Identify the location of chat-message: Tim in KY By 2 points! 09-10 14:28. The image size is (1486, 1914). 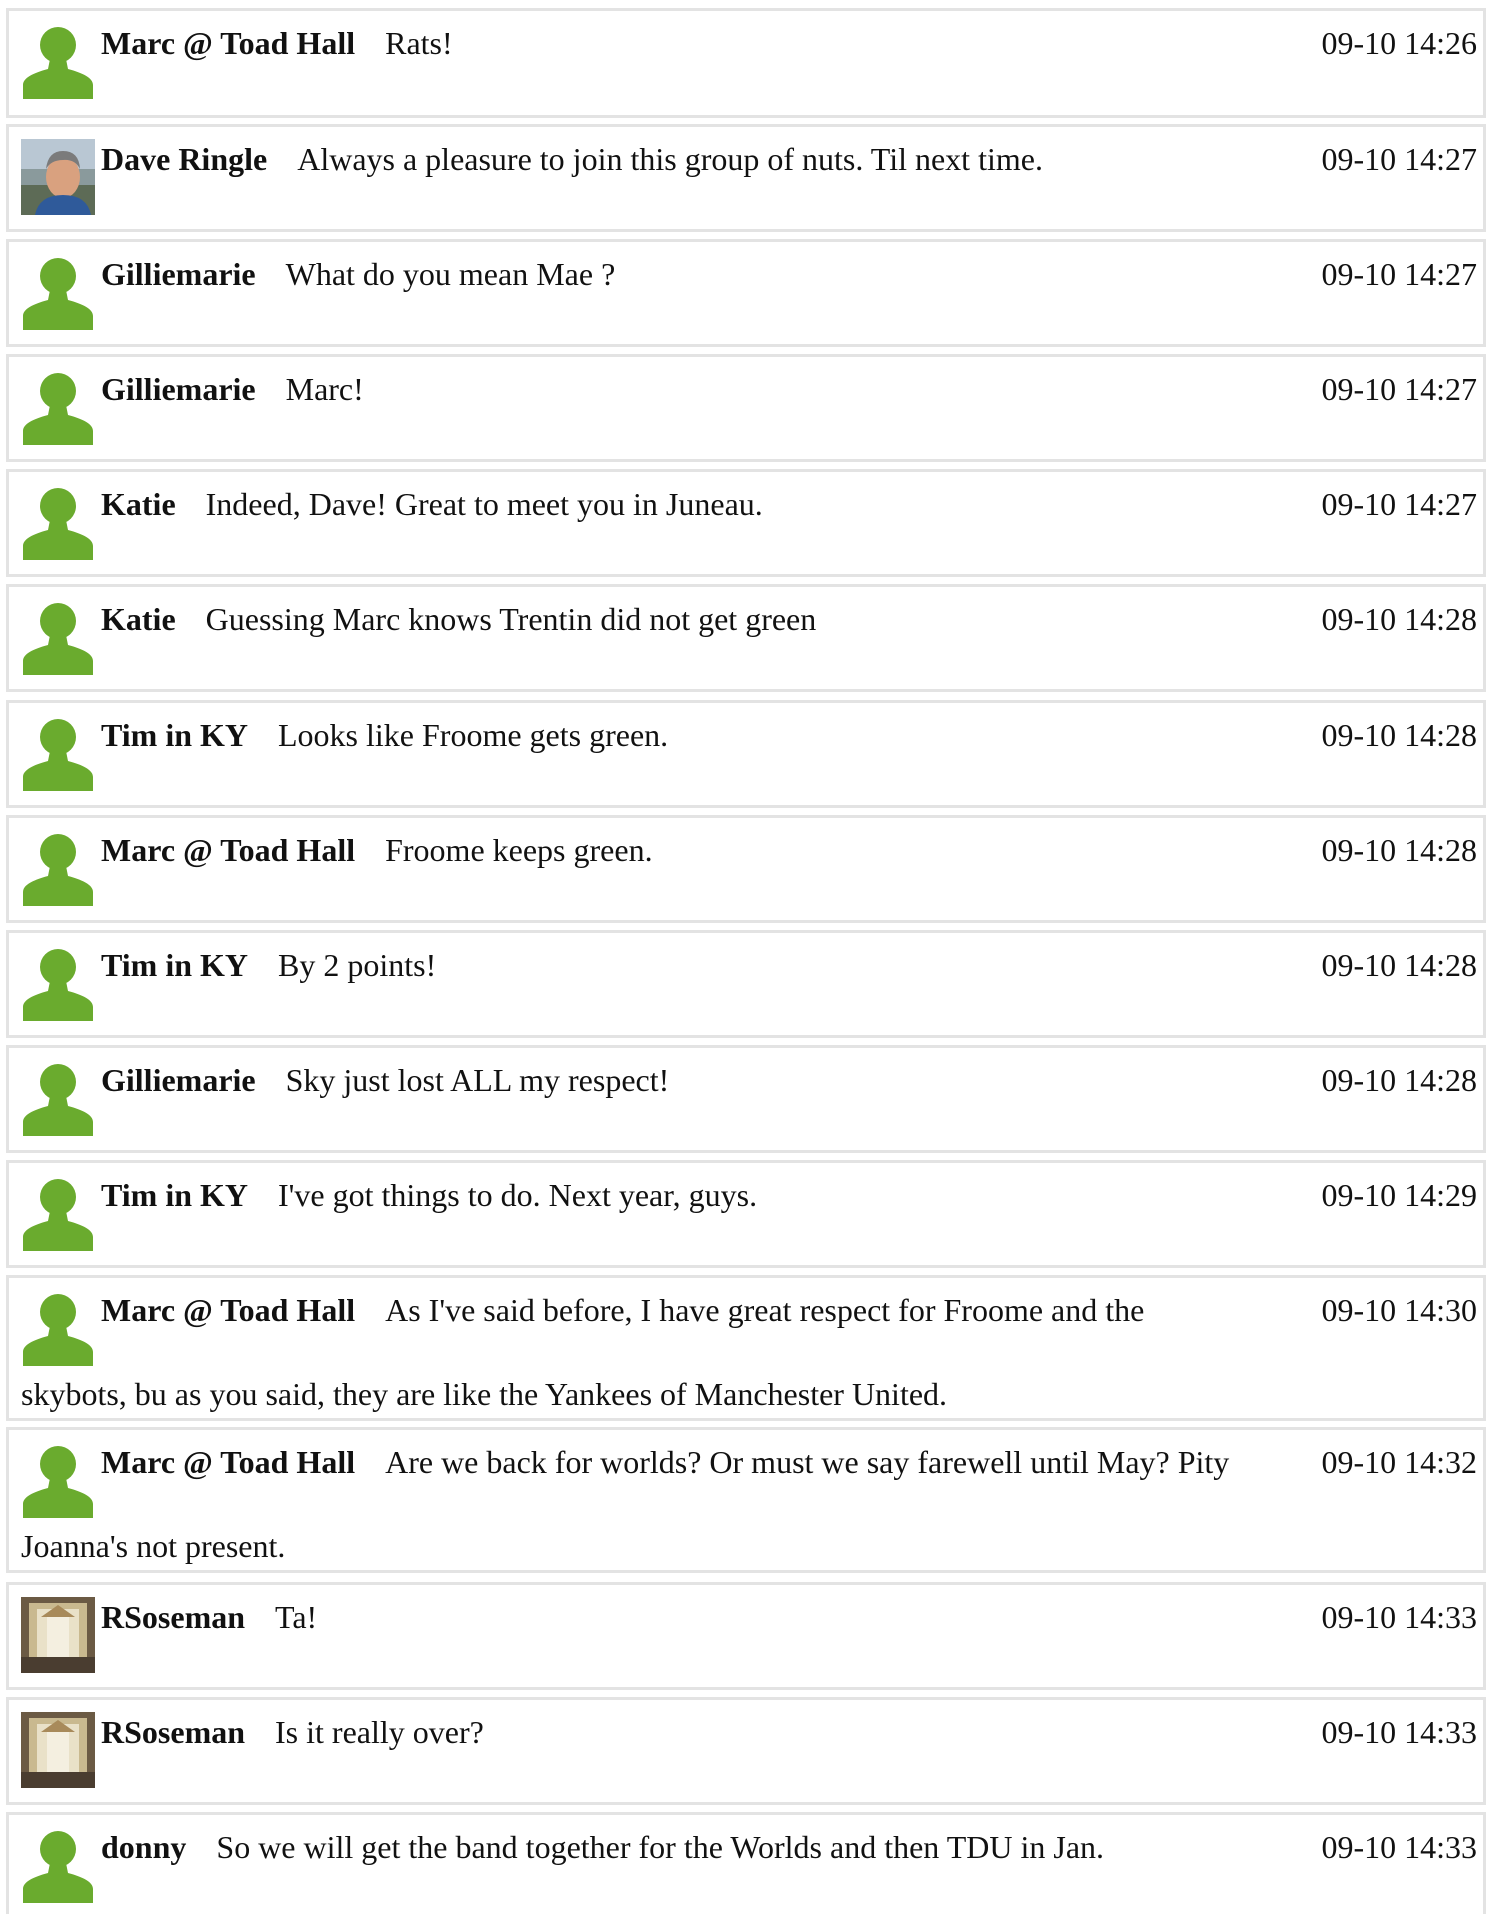
(746, 984).